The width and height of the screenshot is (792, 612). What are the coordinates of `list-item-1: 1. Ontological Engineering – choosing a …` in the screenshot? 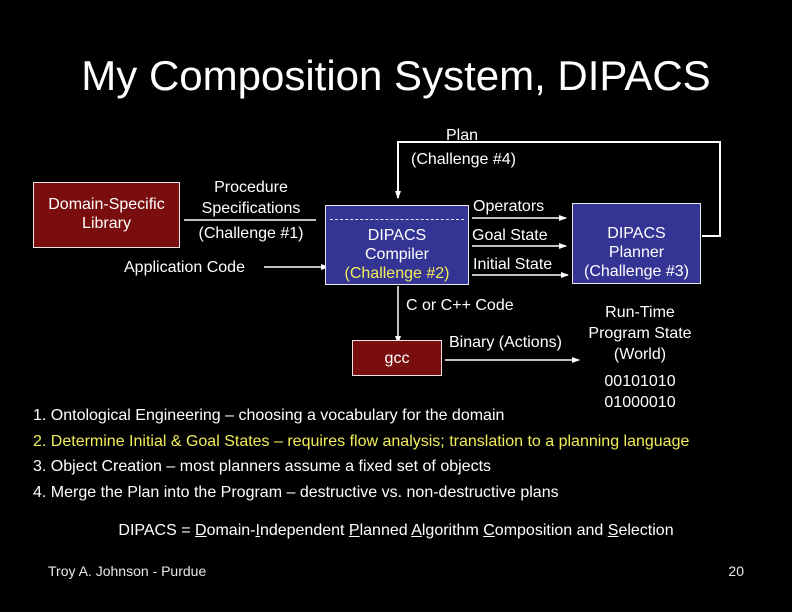 It's located at (269, 415).